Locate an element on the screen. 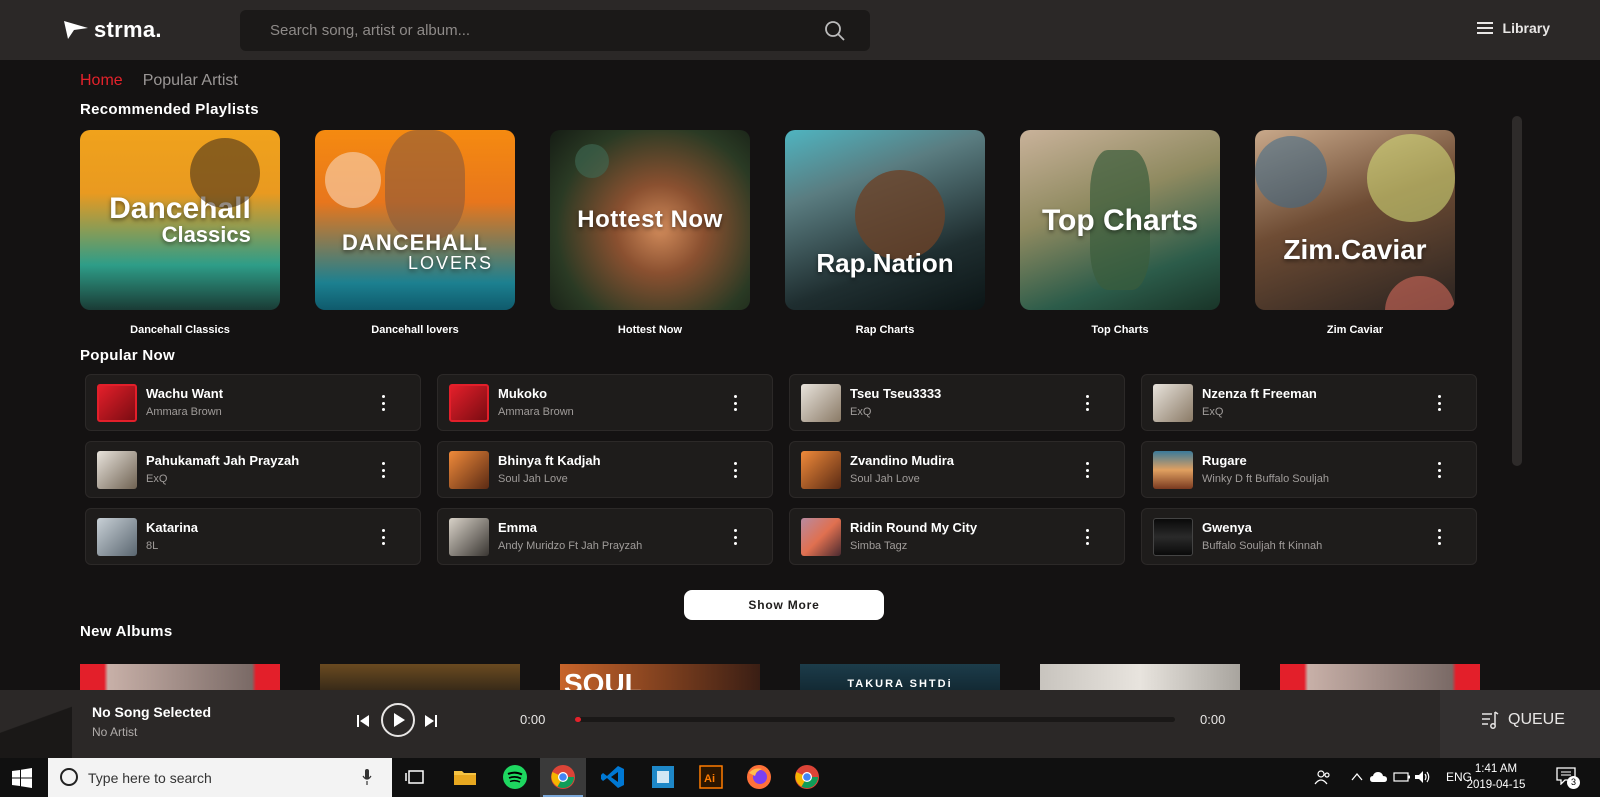 This screenshot has width=1600, height=797. song-title: Emma is located at coordinates (518, 527).